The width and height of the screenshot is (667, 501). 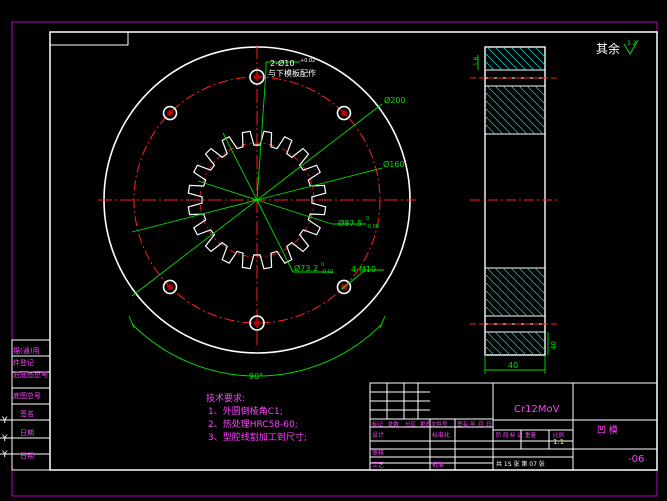 What do you see at coordinates (30, 374) in the screenshot?
I see `left-strip-label-2: 旧底图总号` at bounding box center [30, 374].